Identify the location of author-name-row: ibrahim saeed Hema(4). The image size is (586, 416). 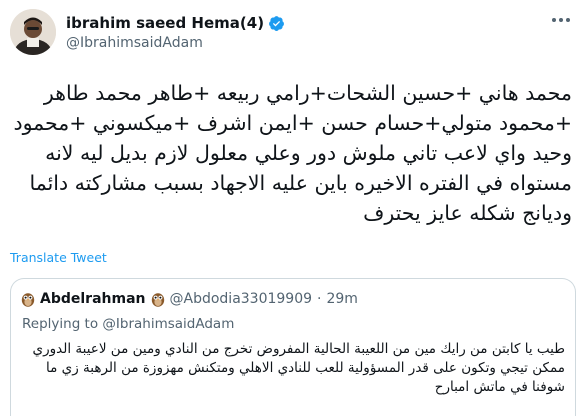
(175, 23).